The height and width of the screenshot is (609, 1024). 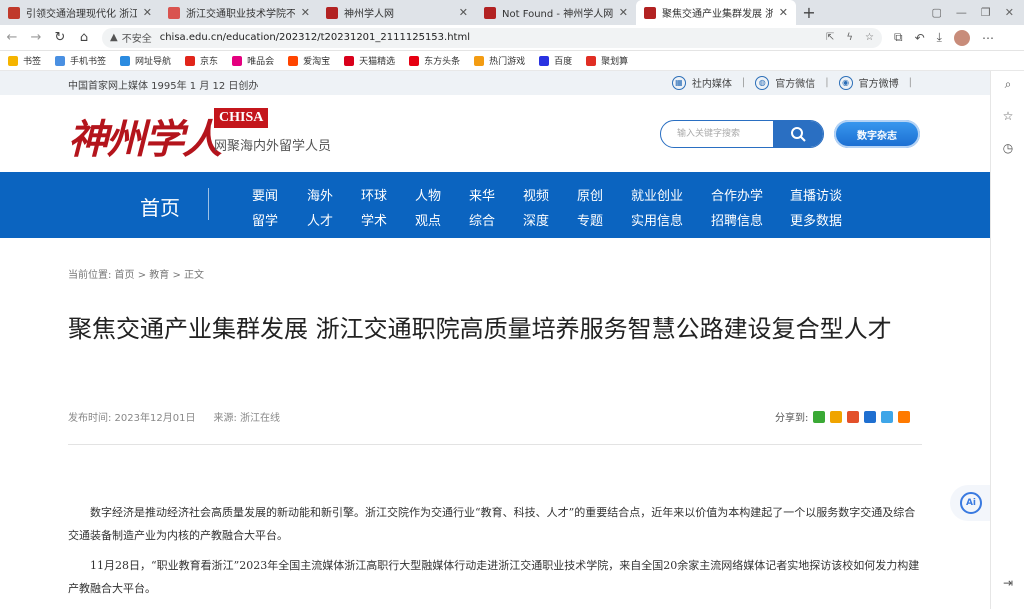 What do you see at coordinates (988, 38) in the screenshot?
I see `more-menu-icon: ⋯` at bounding box center [988, 38].